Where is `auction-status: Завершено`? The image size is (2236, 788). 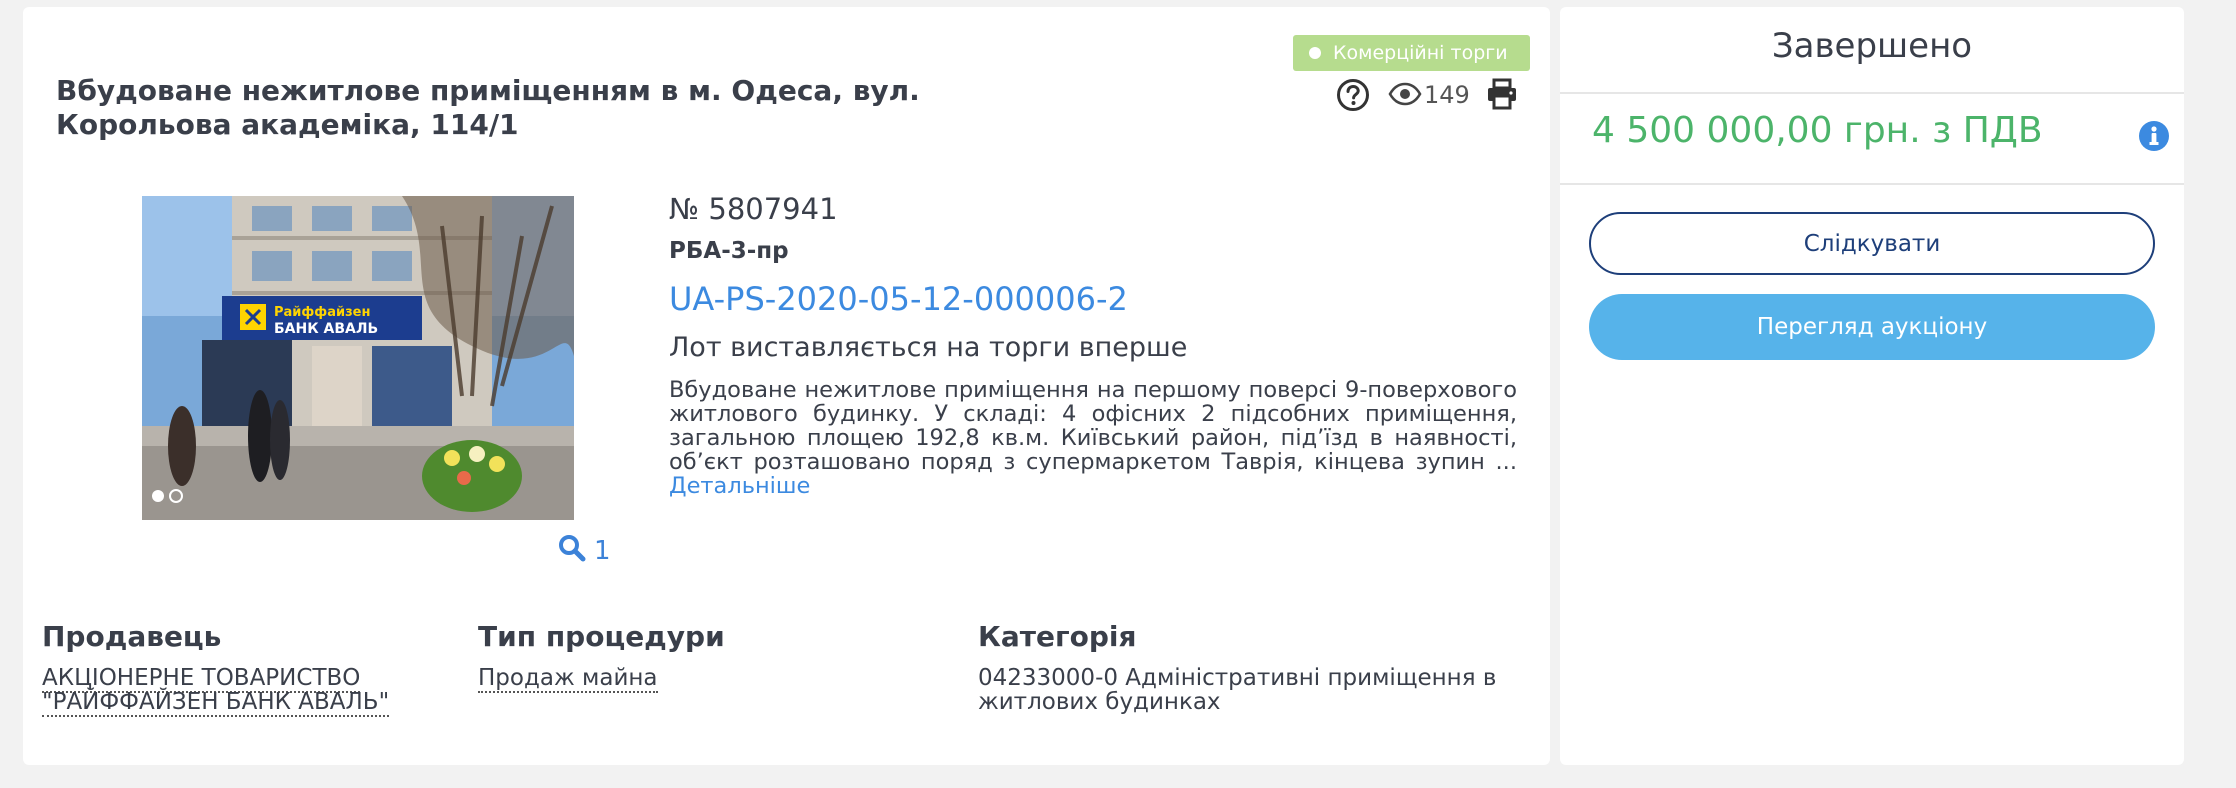 auction-status: Завершено is located at coordinates (1872, 46).